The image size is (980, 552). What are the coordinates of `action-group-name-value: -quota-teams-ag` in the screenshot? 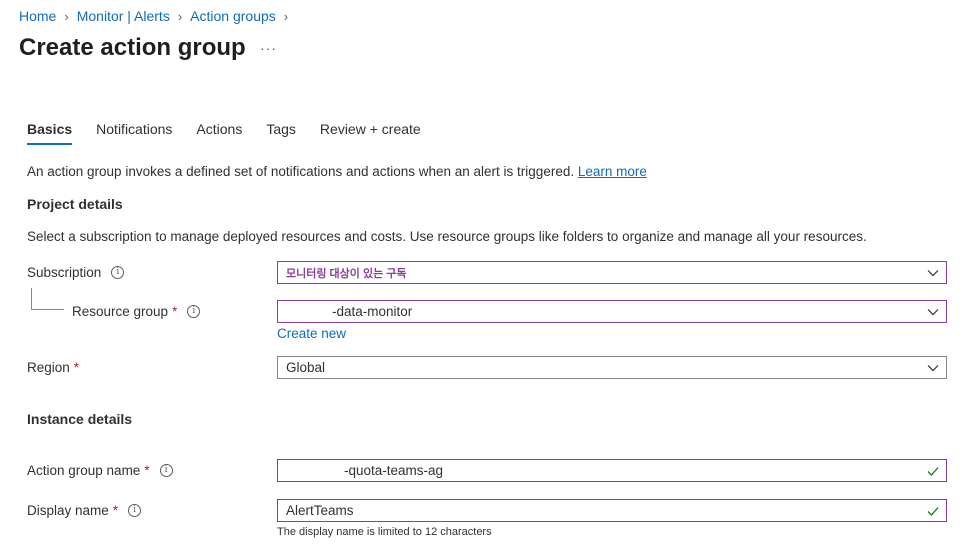 It's located at (394, 470).